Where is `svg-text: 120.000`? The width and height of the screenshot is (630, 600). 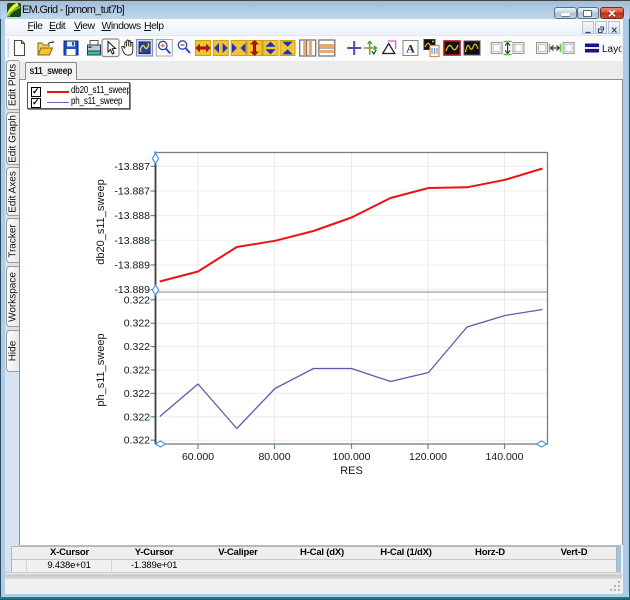
svg-text: 120.000 is located at coordinates (428, 457).